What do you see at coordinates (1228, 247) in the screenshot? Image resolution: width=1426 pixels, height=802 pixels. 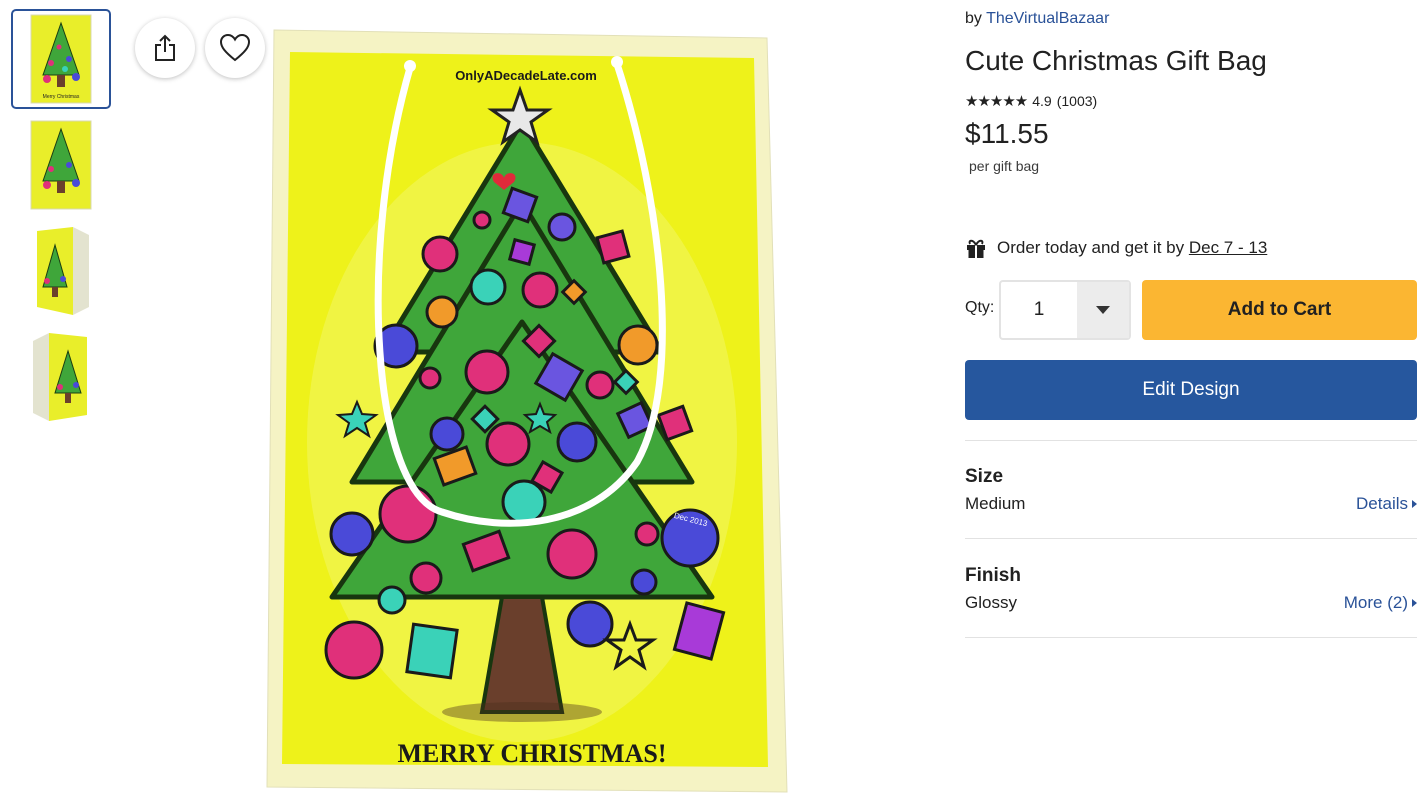 I see `delivery-dates-link: Dec 7 - 13` at bounding box center [1228, 247].